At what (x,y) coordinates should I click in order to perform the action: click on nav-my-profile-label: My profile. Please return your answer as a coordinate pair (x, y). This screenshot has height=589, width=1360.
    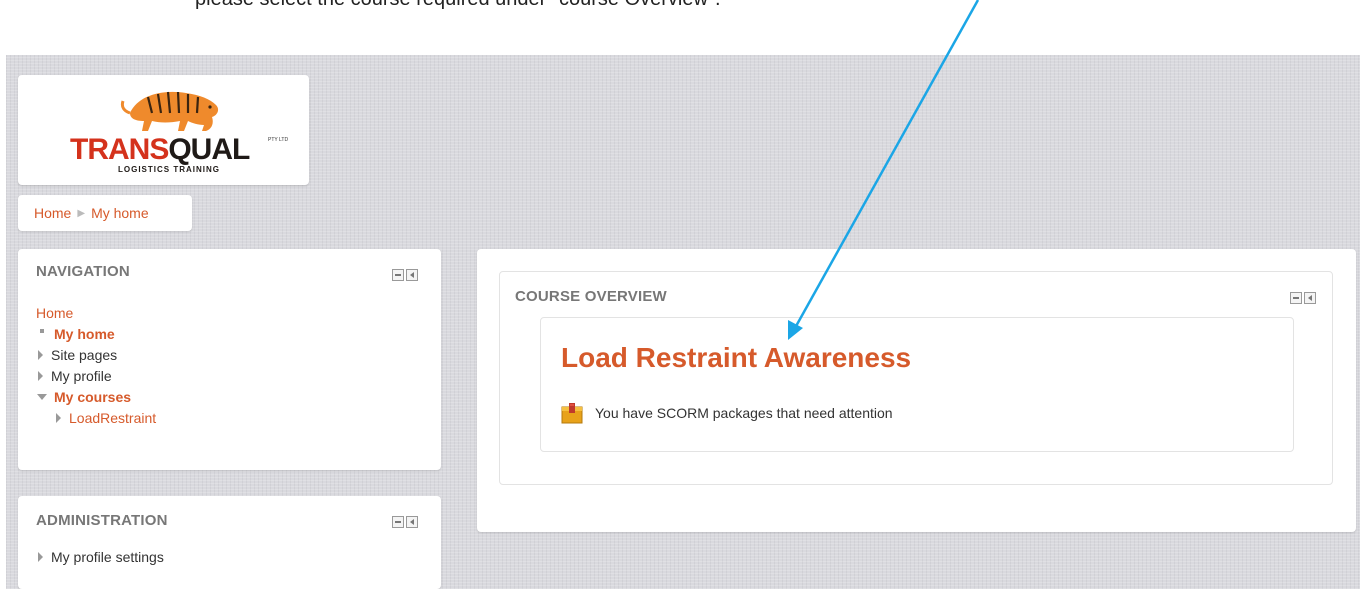
    Looking at the image, I should click on (81, 375).